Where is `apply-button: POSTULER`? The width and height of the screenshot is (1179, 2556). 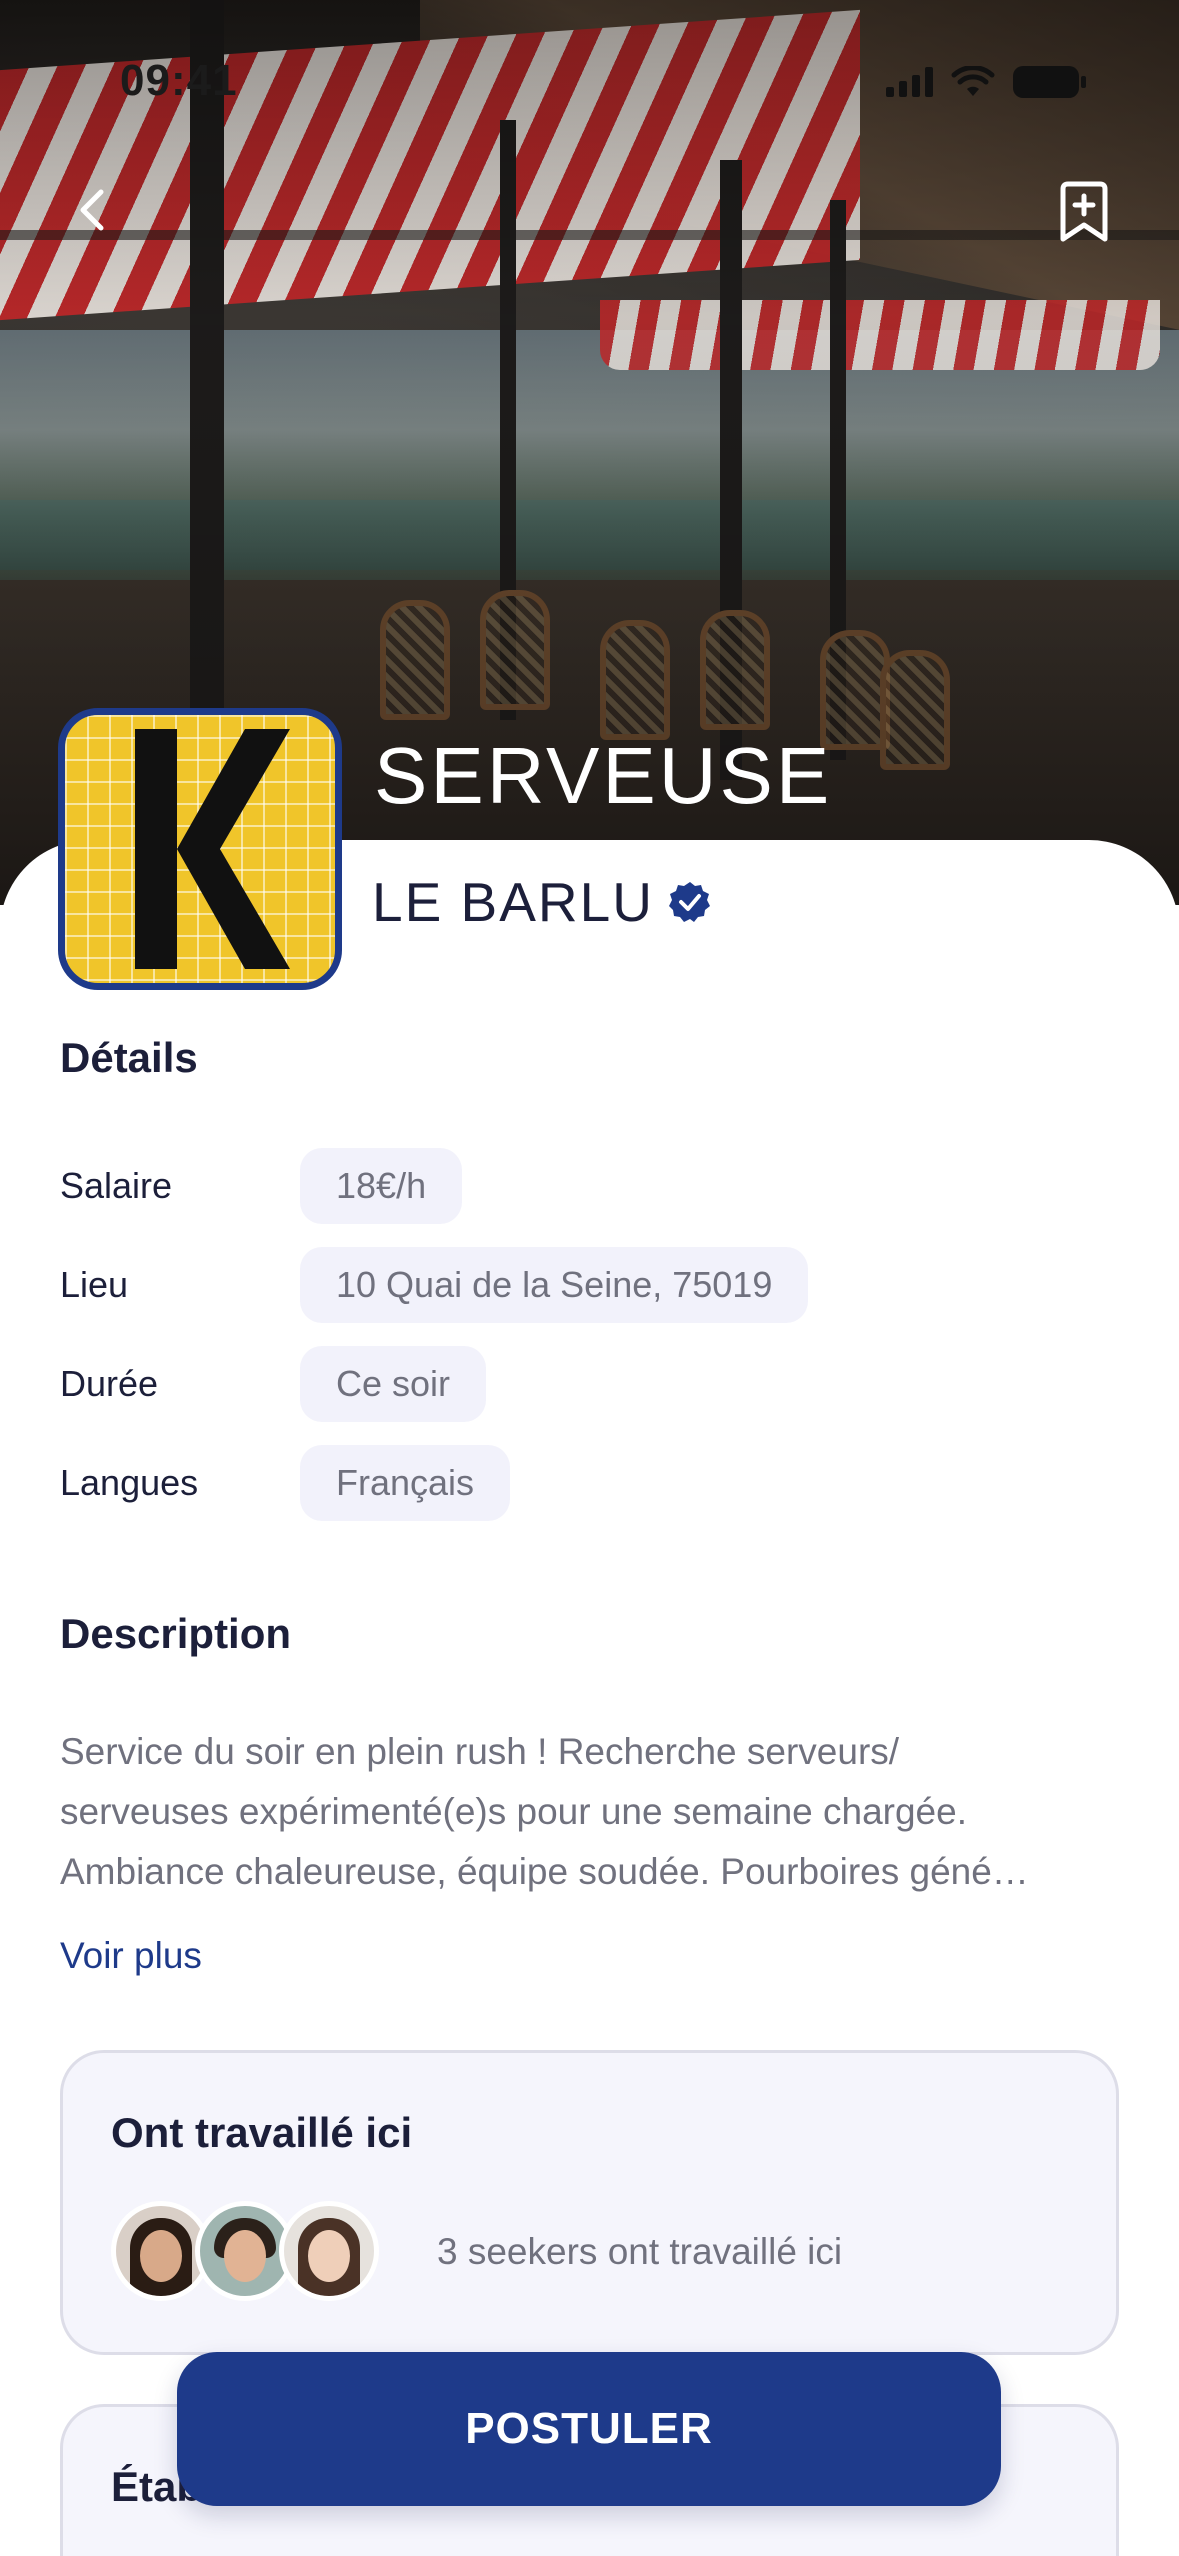 apply-button: POSTULER is located at coordinates (589, 2429).